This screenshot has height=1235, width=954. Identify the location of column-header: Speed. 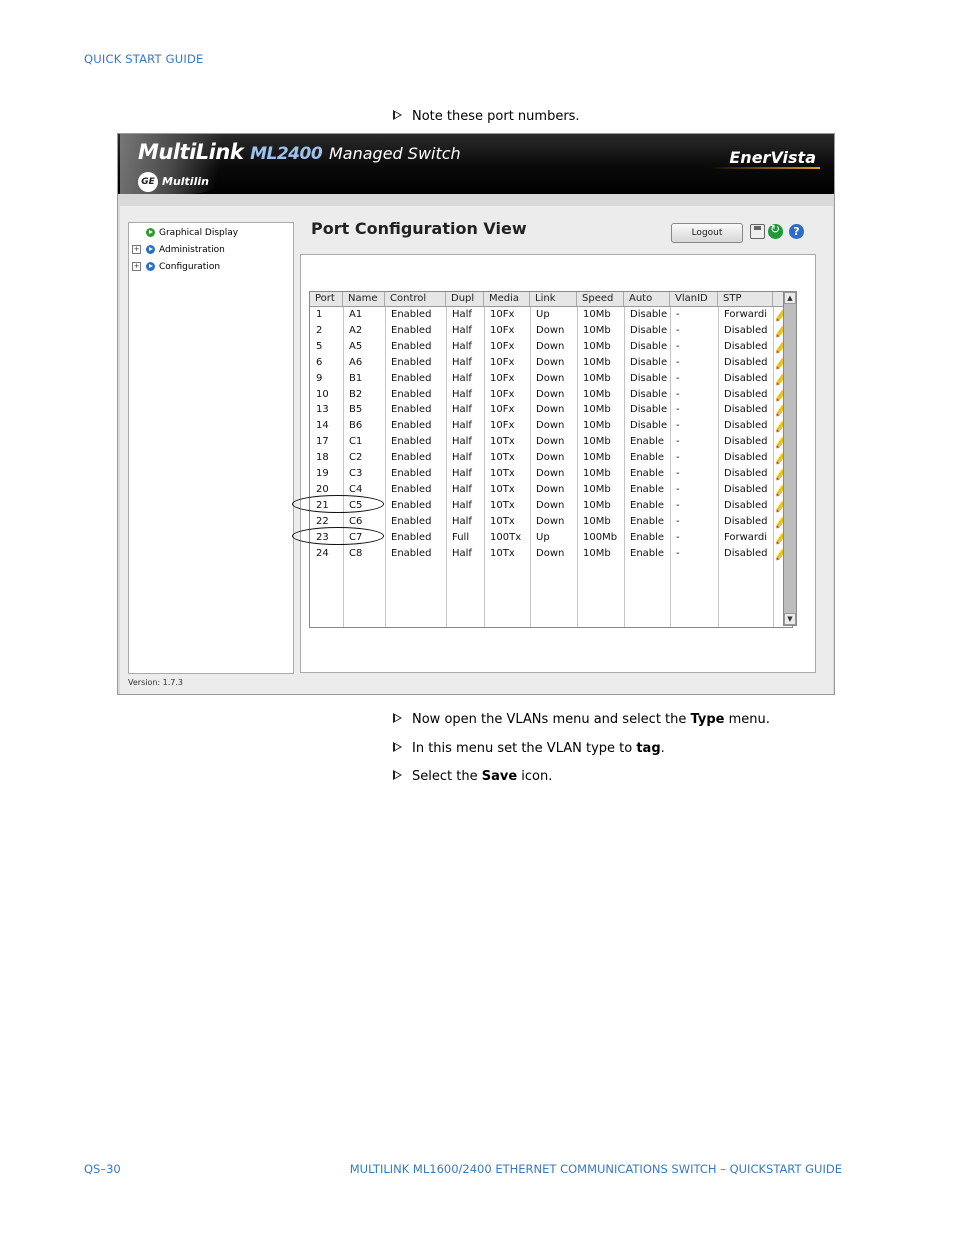
(600, 299).